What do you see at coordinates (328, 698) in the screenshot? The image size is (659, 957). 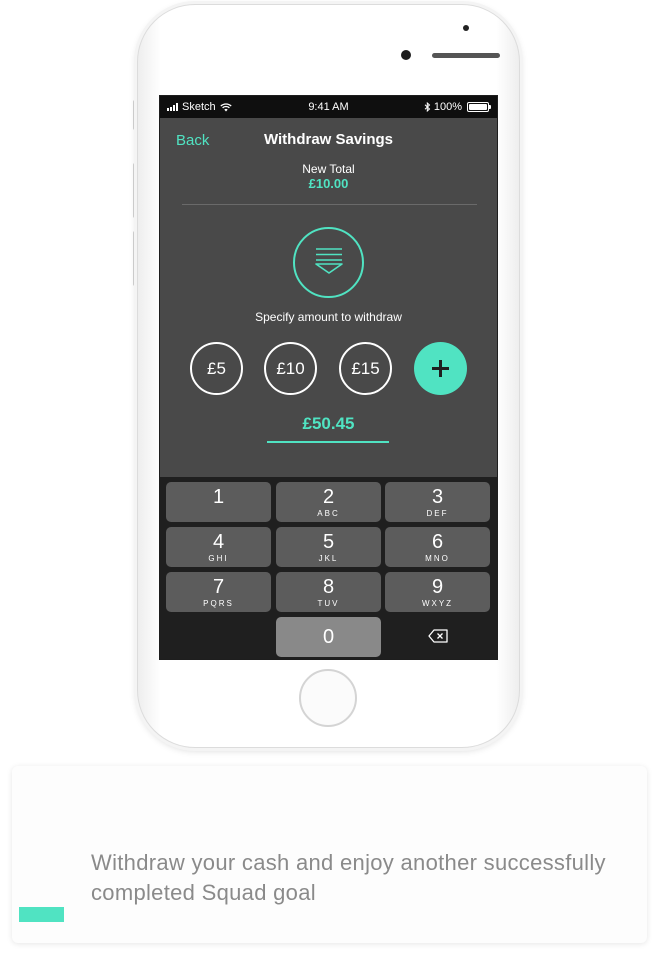 I see `home-button` at bounding box center [328, 698].